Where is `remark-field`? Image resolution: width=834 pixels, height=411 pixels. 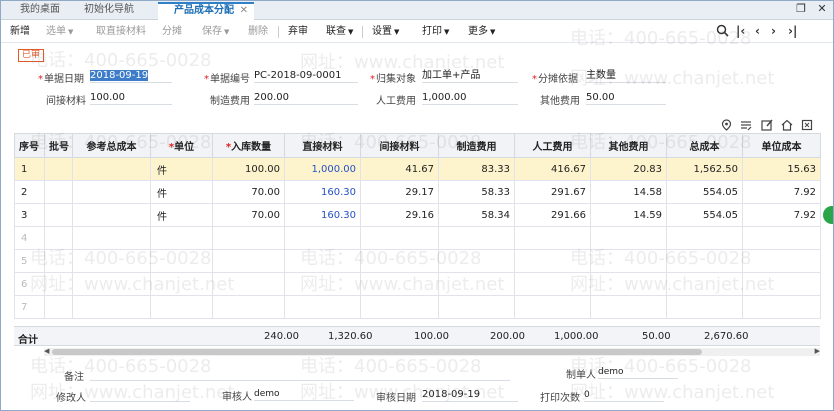 remark-field is located at coordinates (300, 374).